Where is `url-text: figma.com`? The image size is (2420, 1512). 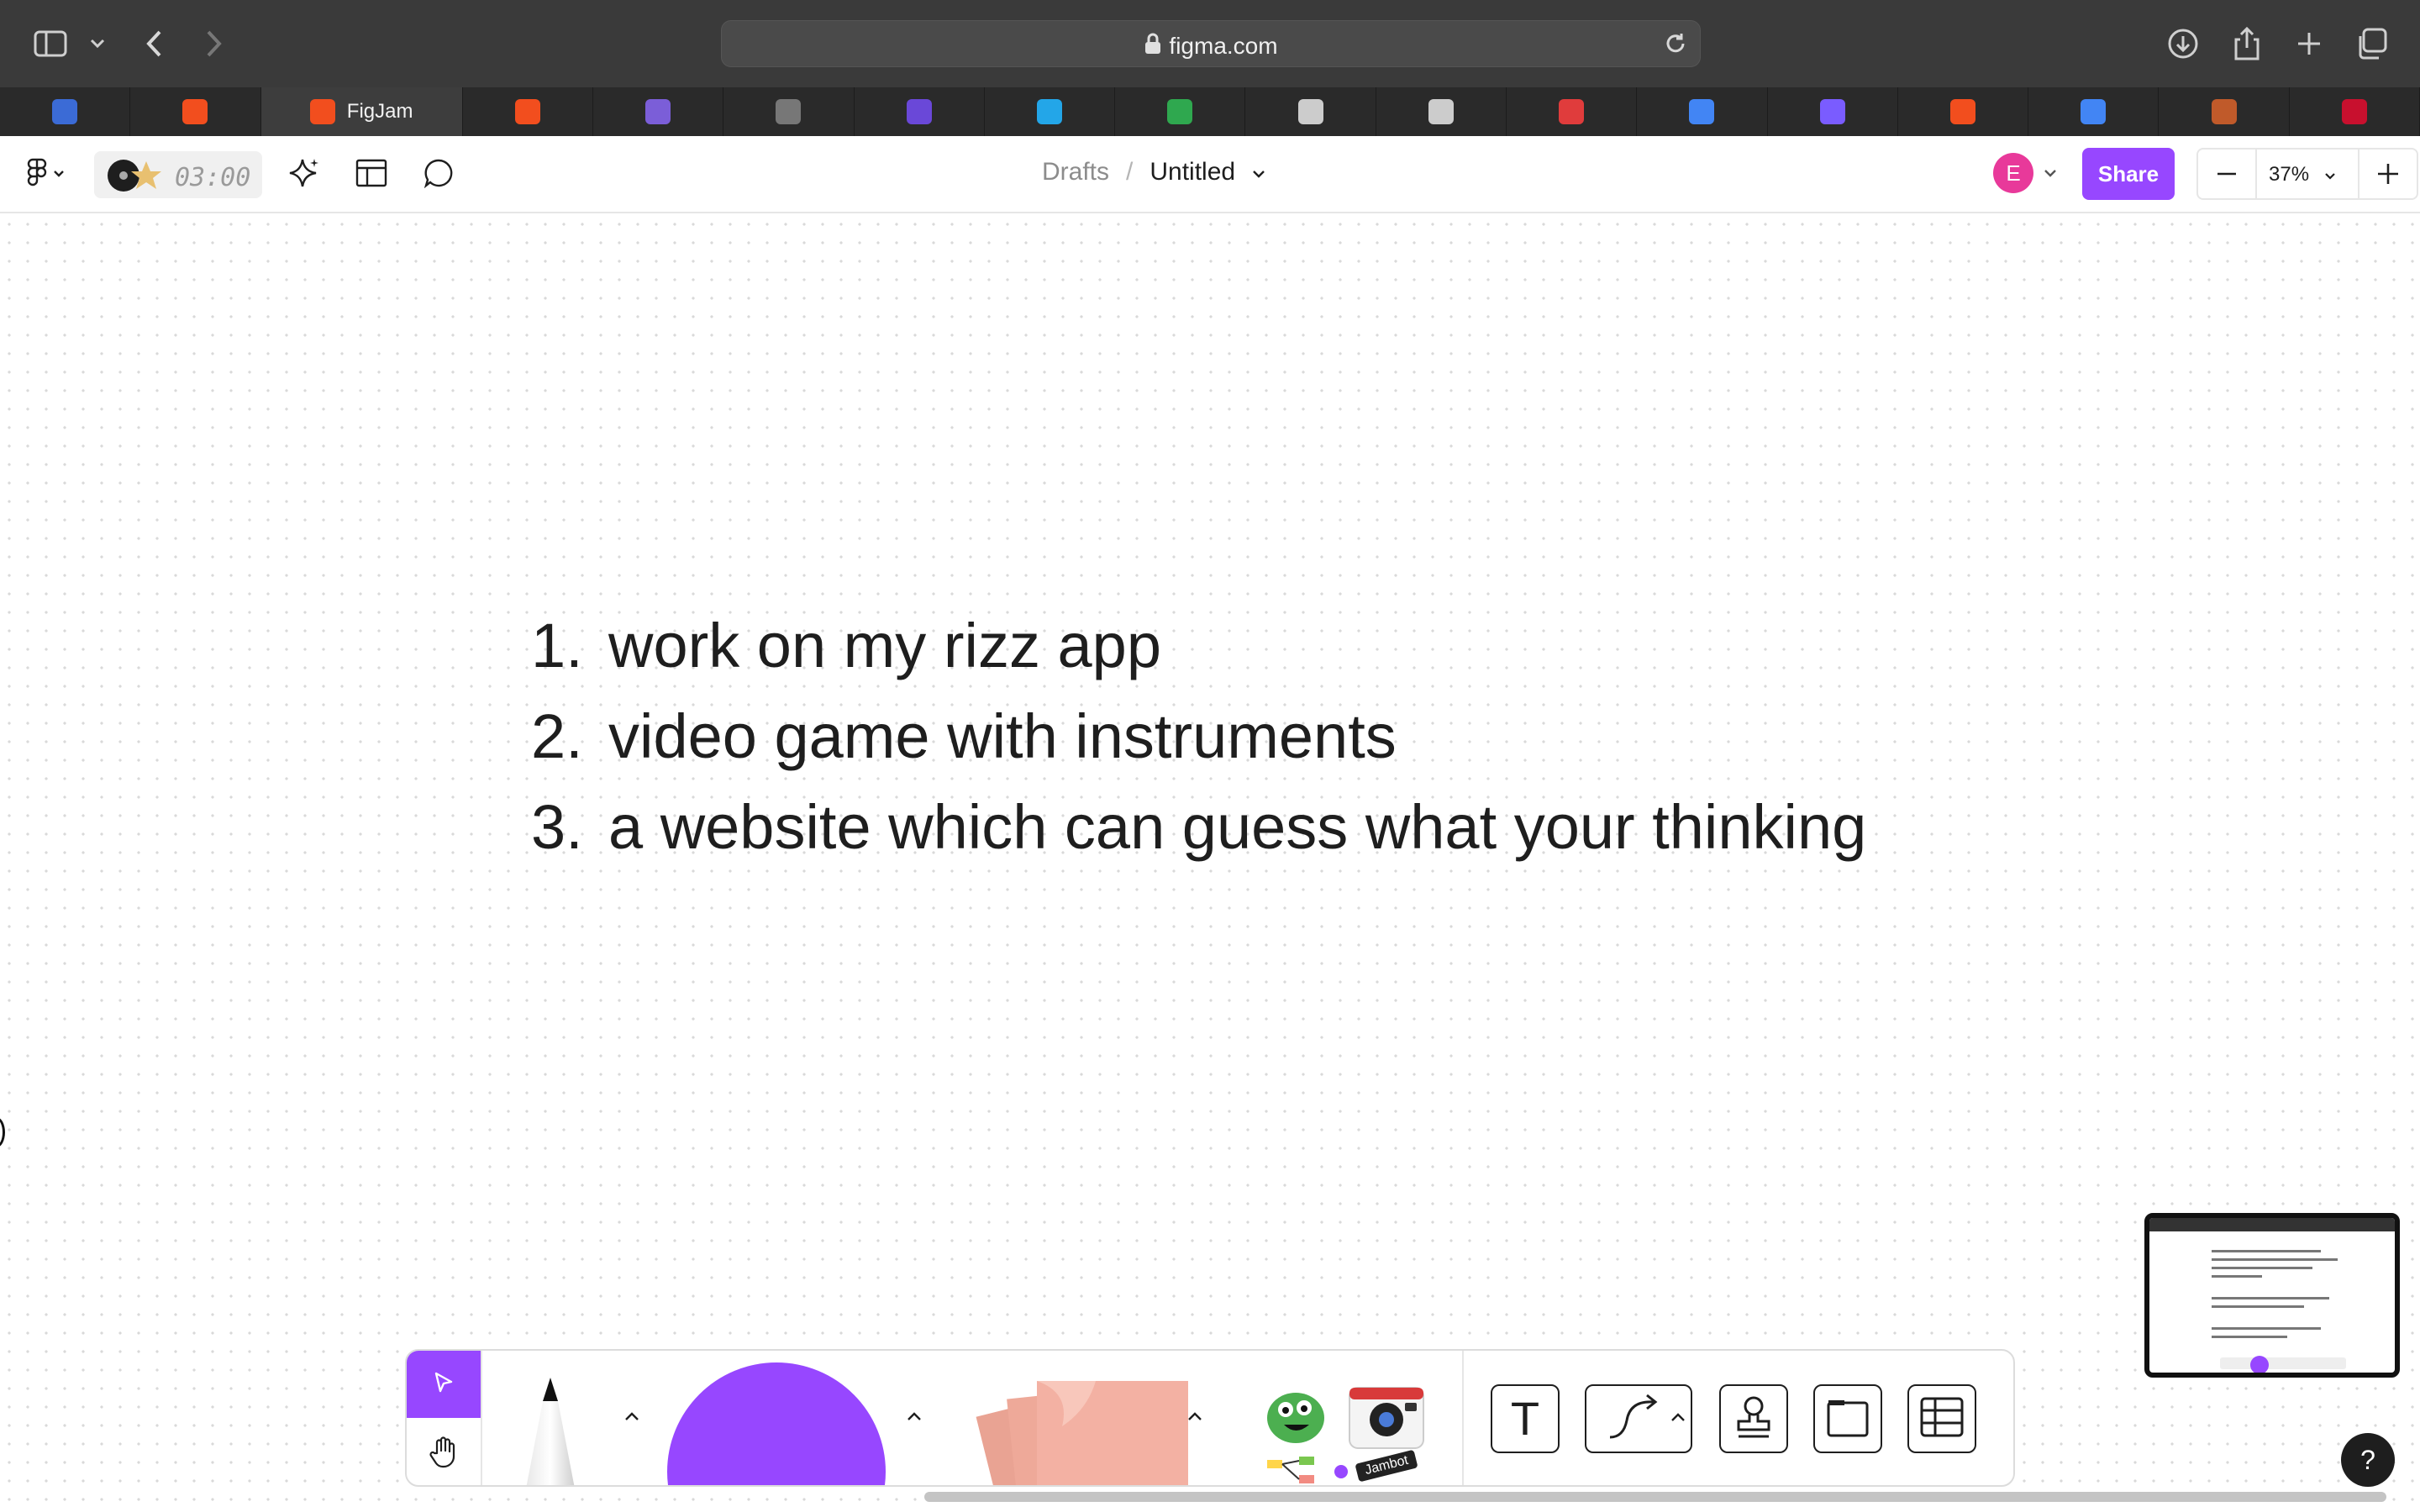
url-text: figma.com is located at coordinates (1224, 46).